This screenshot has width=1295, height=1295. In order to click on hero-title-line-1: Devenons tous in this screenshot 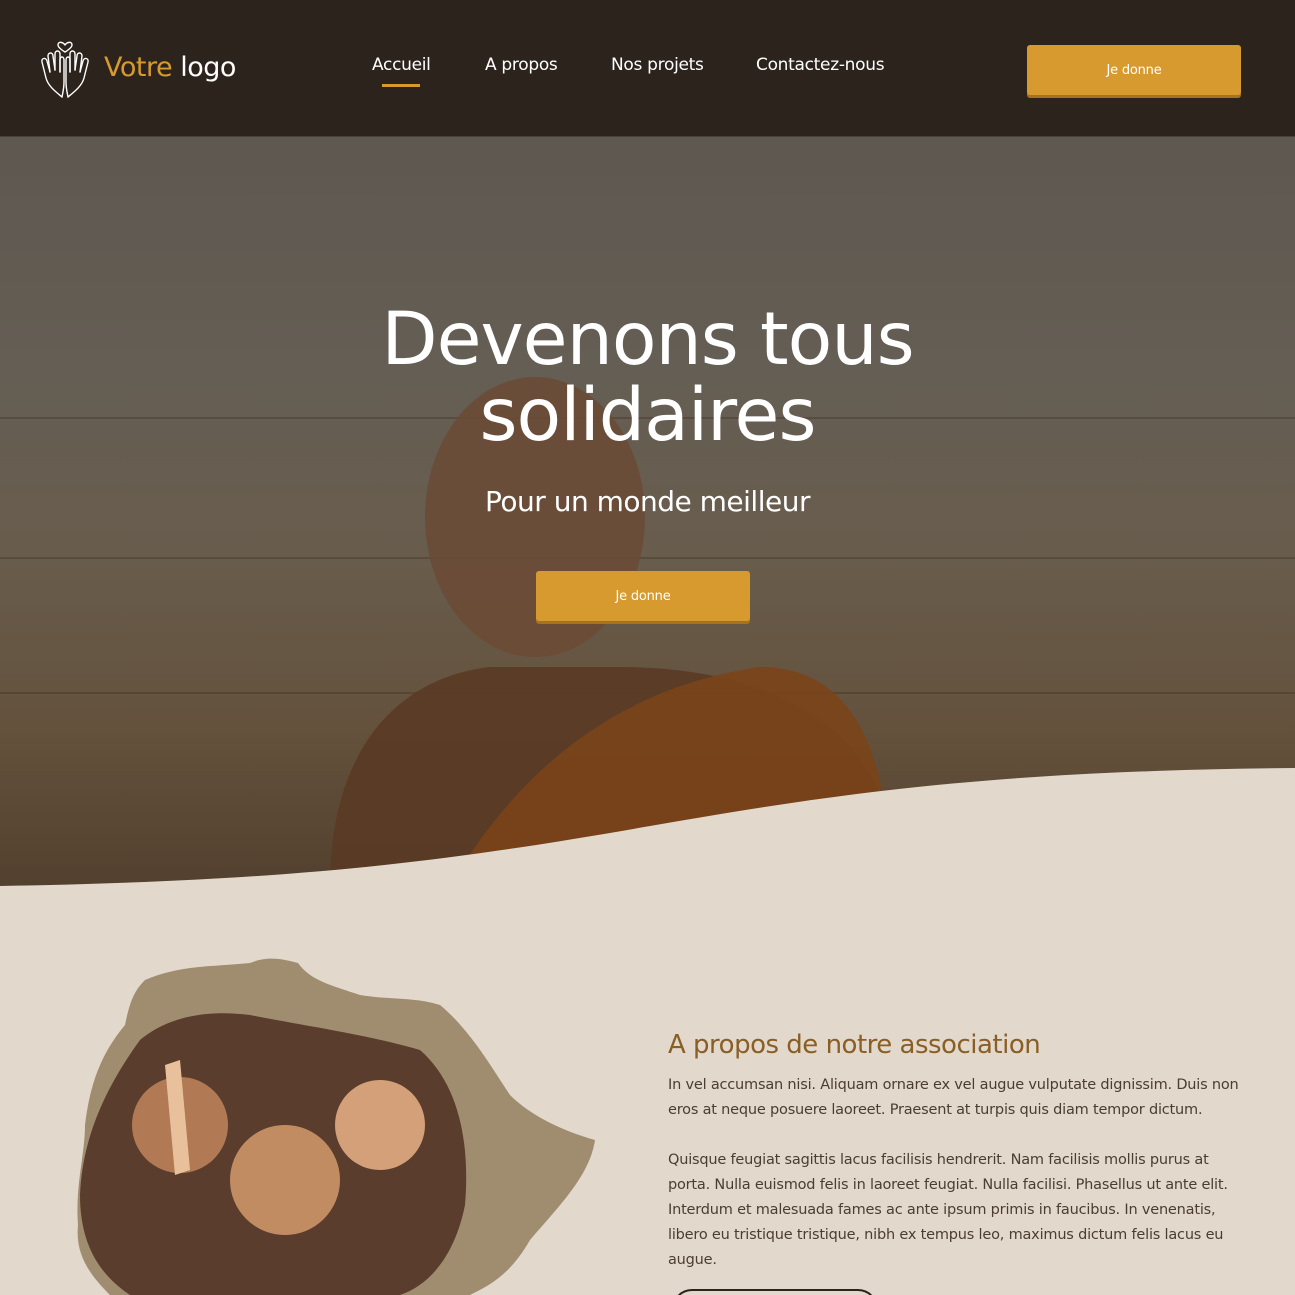, I will do `click(647, 339)`.